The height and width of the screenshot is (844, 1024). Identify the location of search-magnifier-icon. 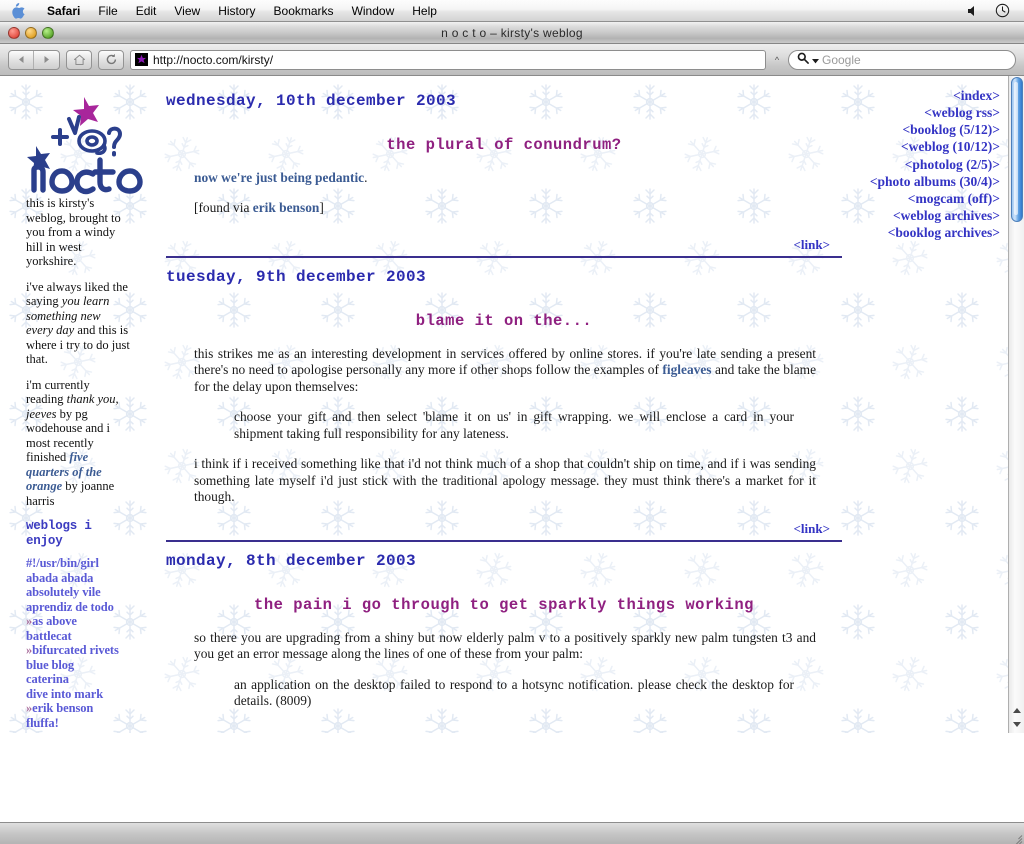
(803, 60).